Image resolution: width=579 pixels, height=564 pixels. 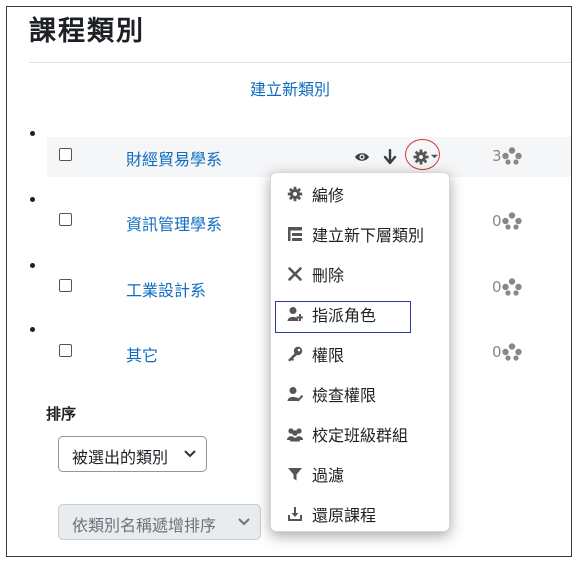 I want to click on select-value: 被選出的類別, so click(x=120, y=457).